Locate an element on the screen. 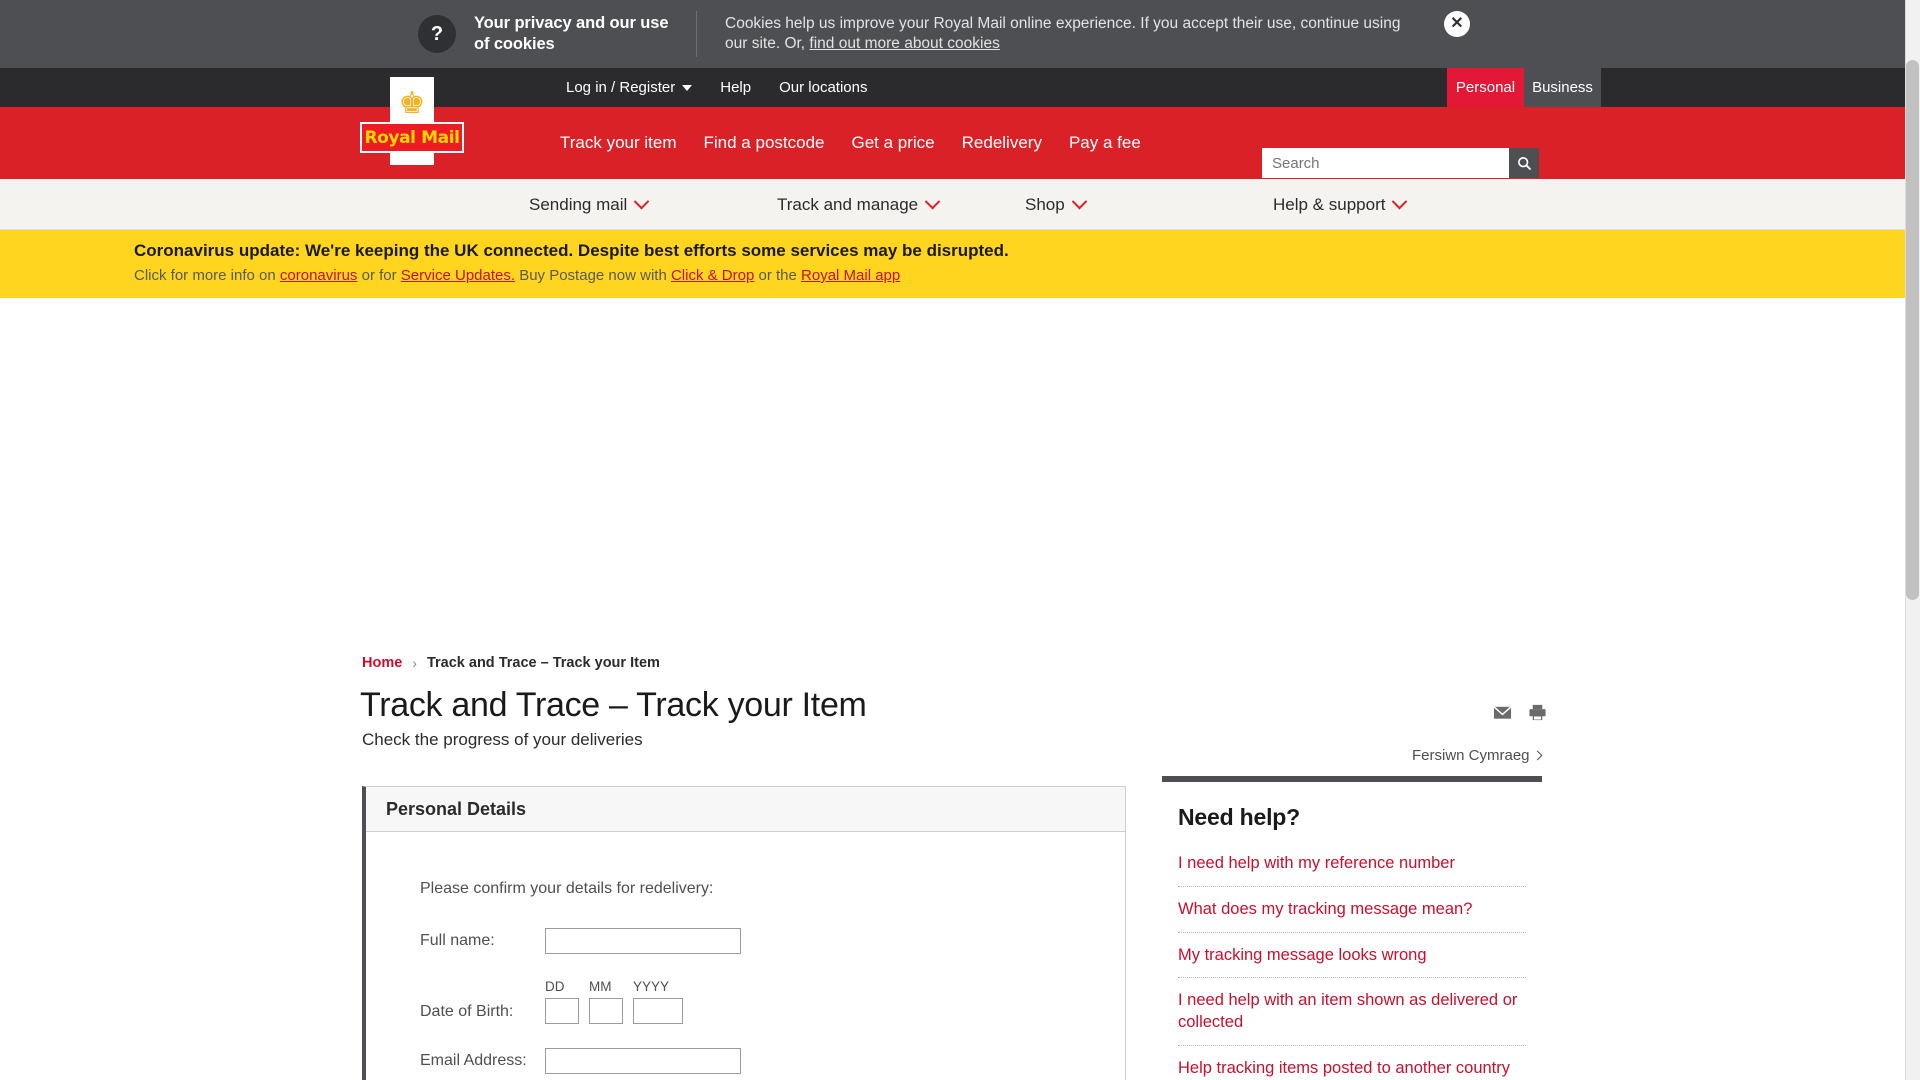  help-link-tracking-message-wrong: My tracking message looks wrong is located at coordinates (1352, 962).